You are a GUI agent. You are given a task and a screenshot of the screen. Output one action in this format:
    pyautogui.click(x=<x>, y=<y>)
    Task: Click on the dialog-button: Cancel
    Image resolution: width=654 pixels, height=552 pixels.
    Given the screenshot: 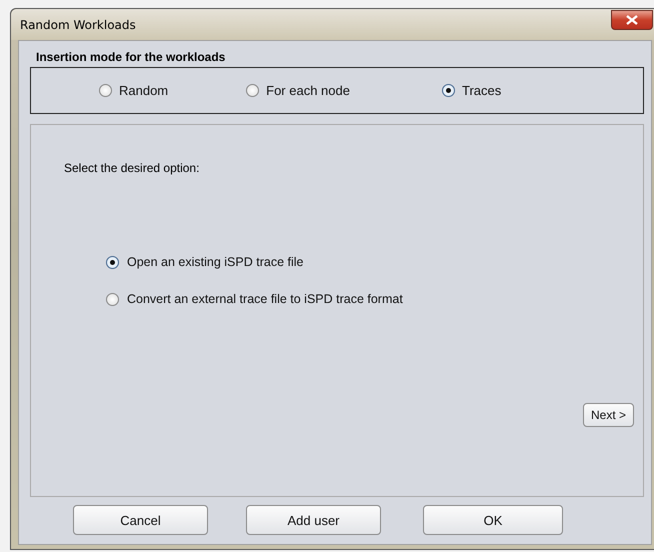 What is the action you would take?
    pyautogui.click(x=140, y=520)
    